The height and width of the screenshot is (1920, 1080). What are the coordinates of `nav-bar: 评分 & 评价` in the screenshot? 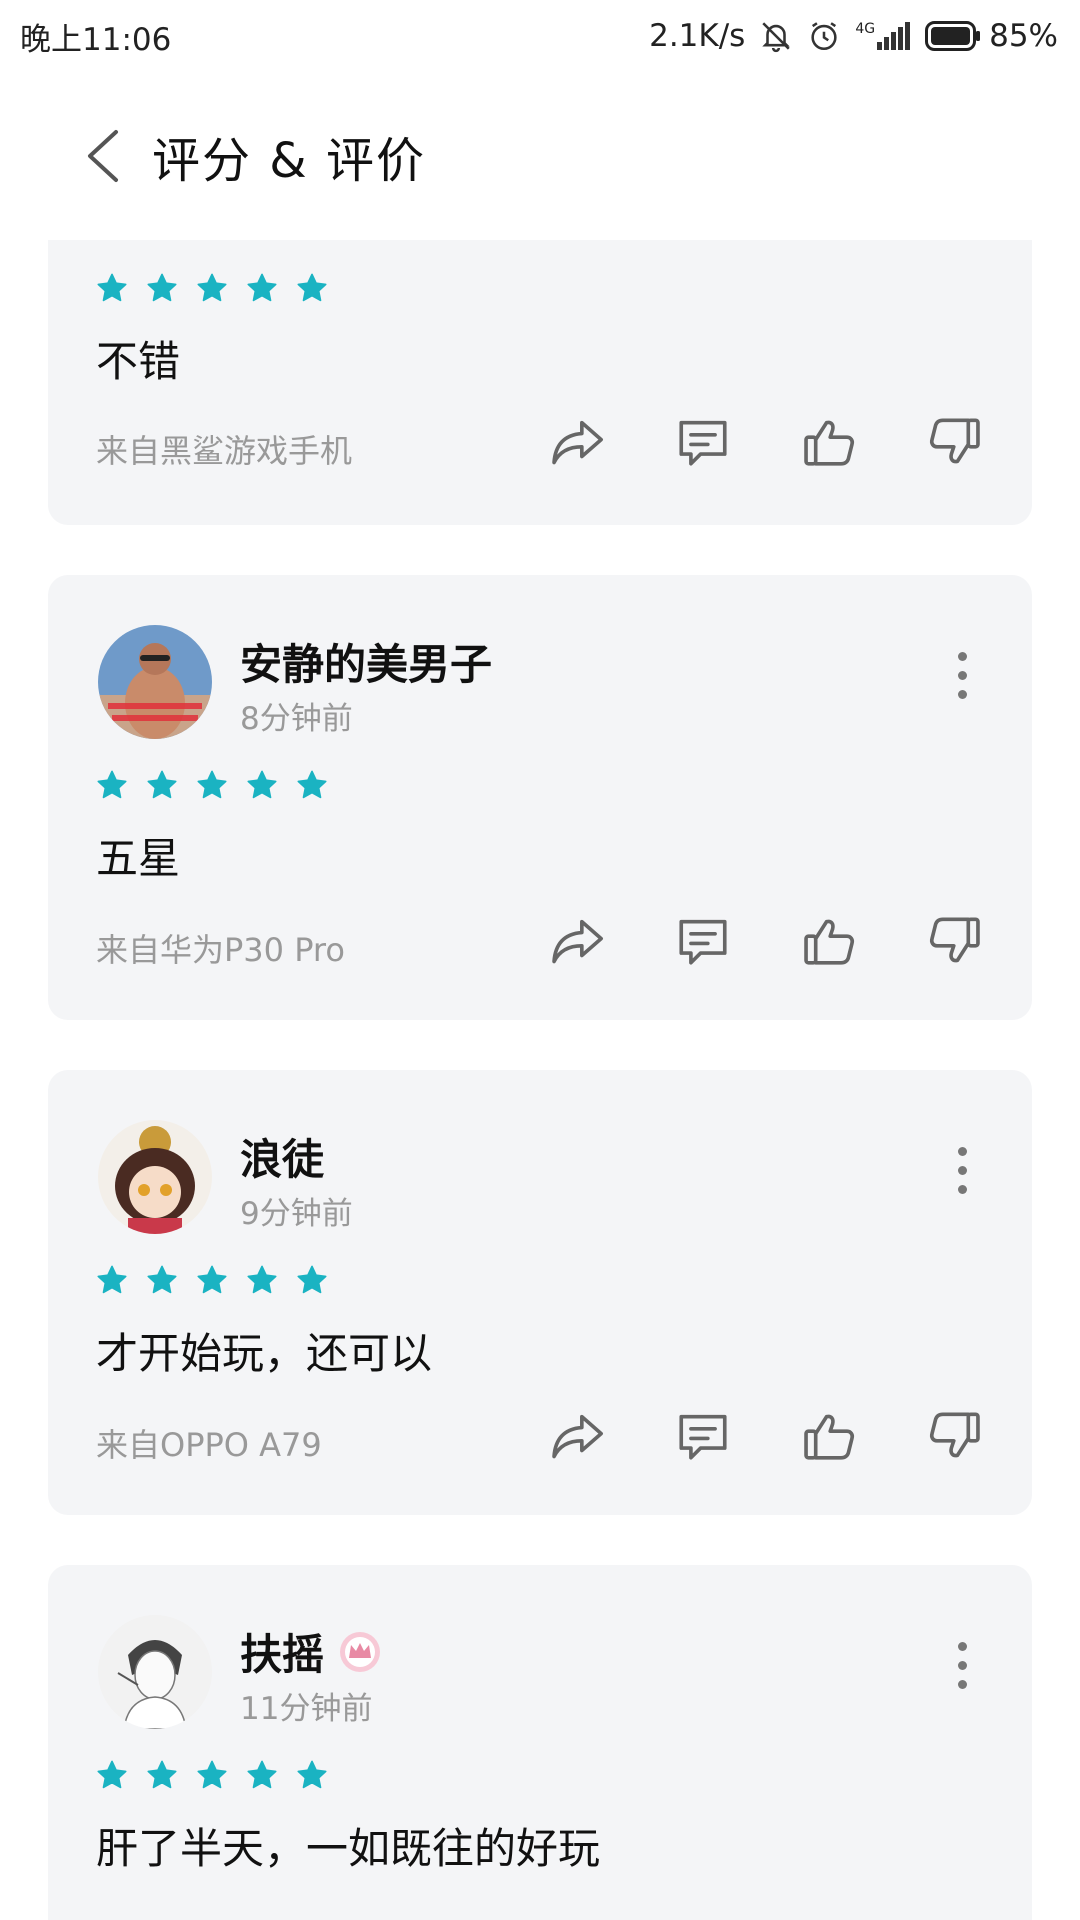 It's located at (540, 156).